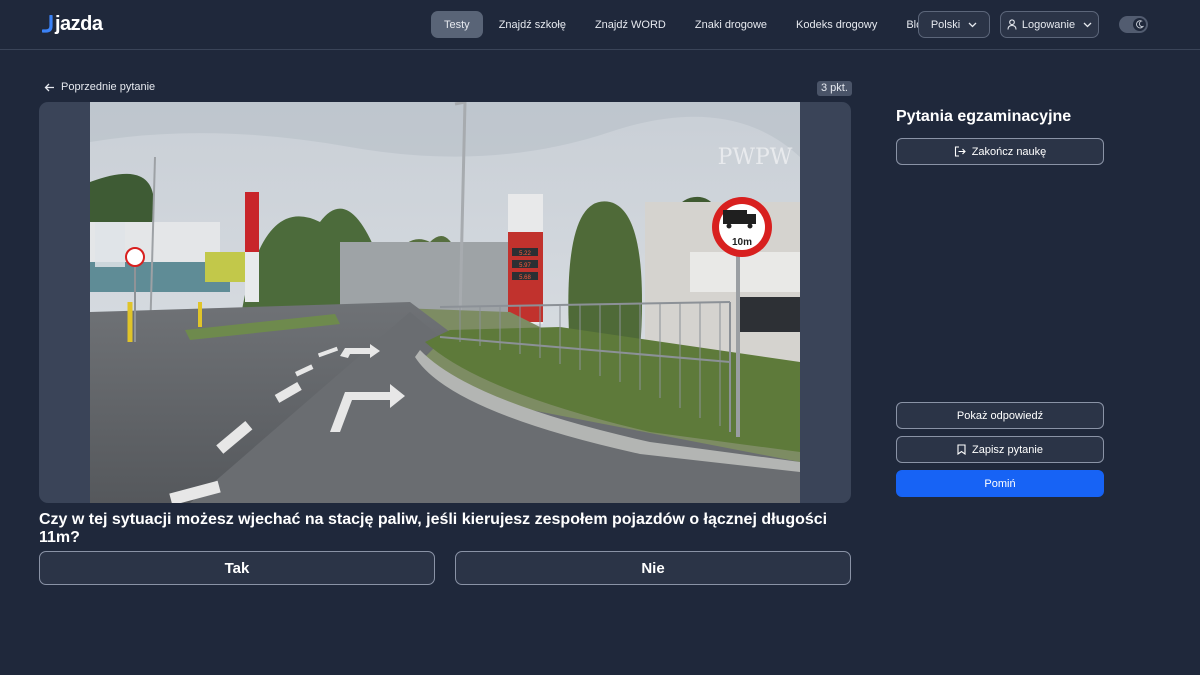 This screenshot has height=675, width=1200. I want to click on skip-button: Pomiń, so click(1000, 483).